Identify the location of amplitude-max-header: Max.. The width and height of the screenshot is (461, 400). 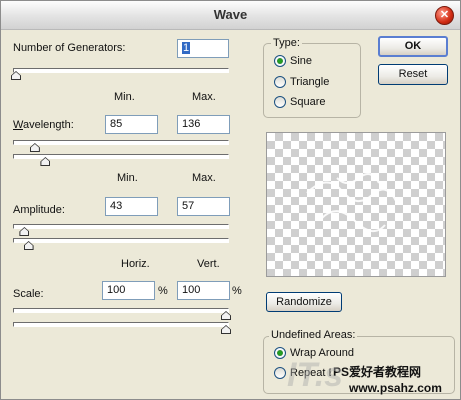
(204, 178).